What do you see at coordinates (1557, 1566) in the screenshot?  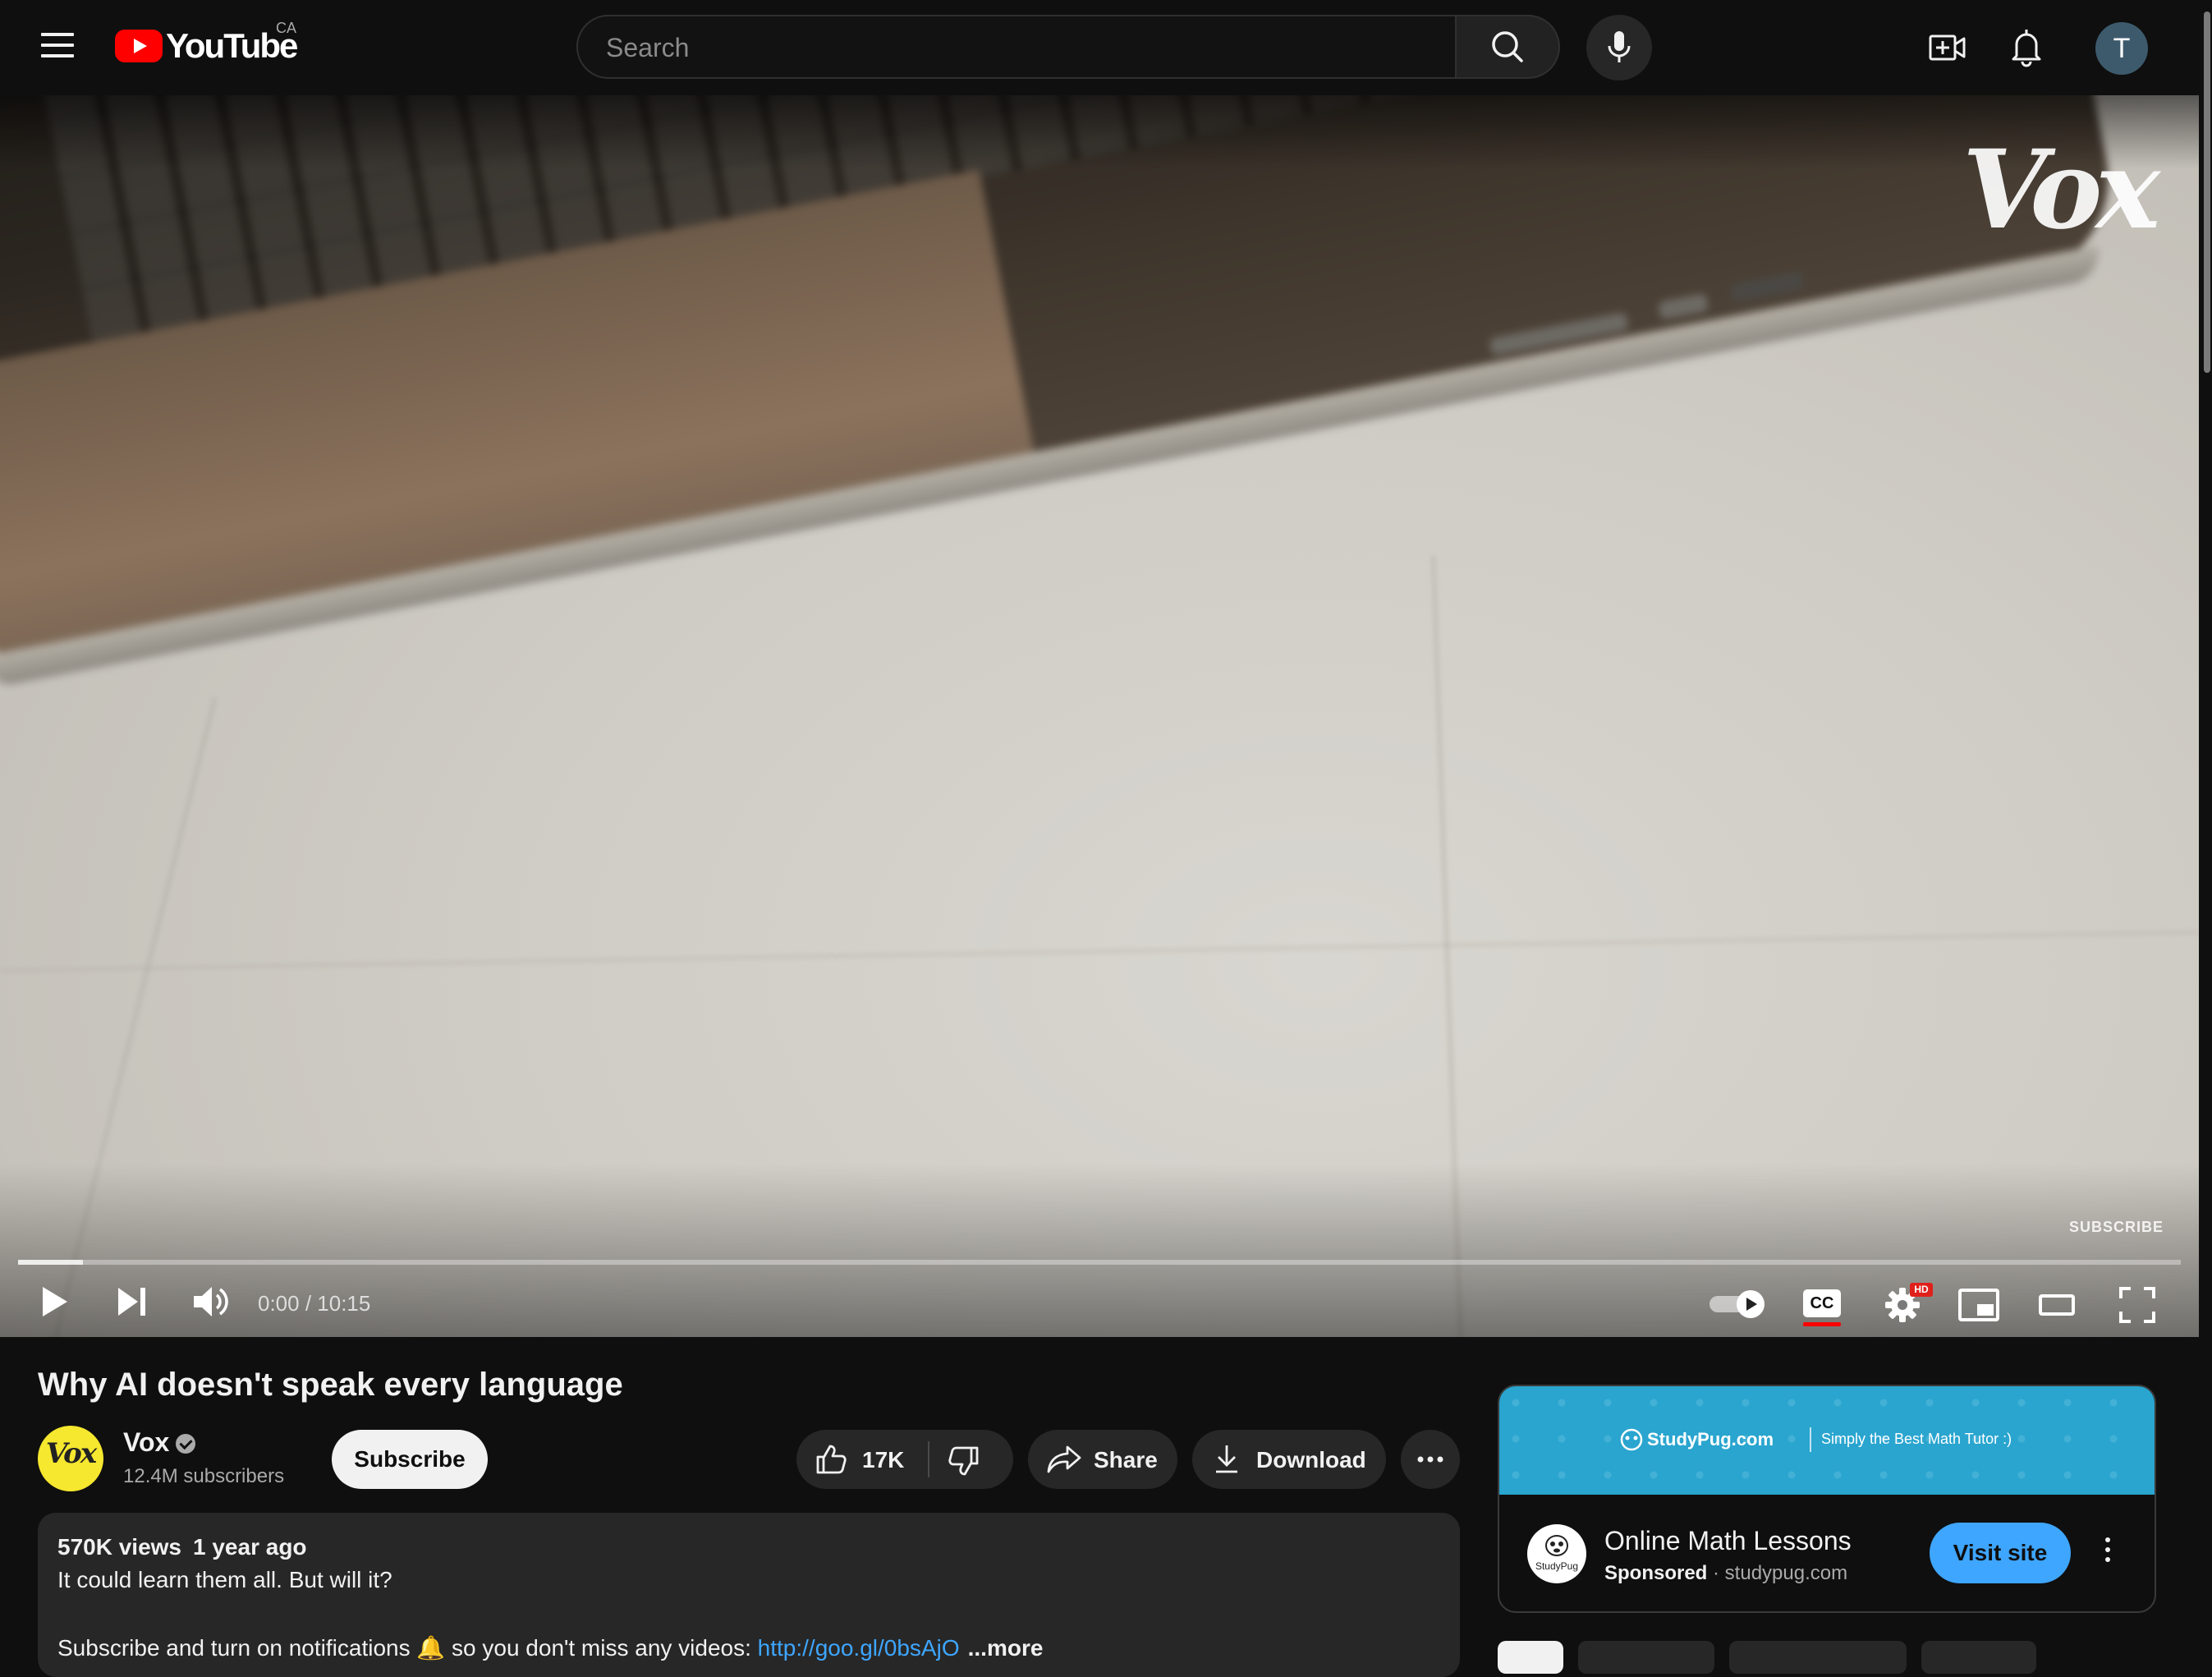 I see `advertiser-logo-text: StudyPug` at bounding box center [1557, 1566].